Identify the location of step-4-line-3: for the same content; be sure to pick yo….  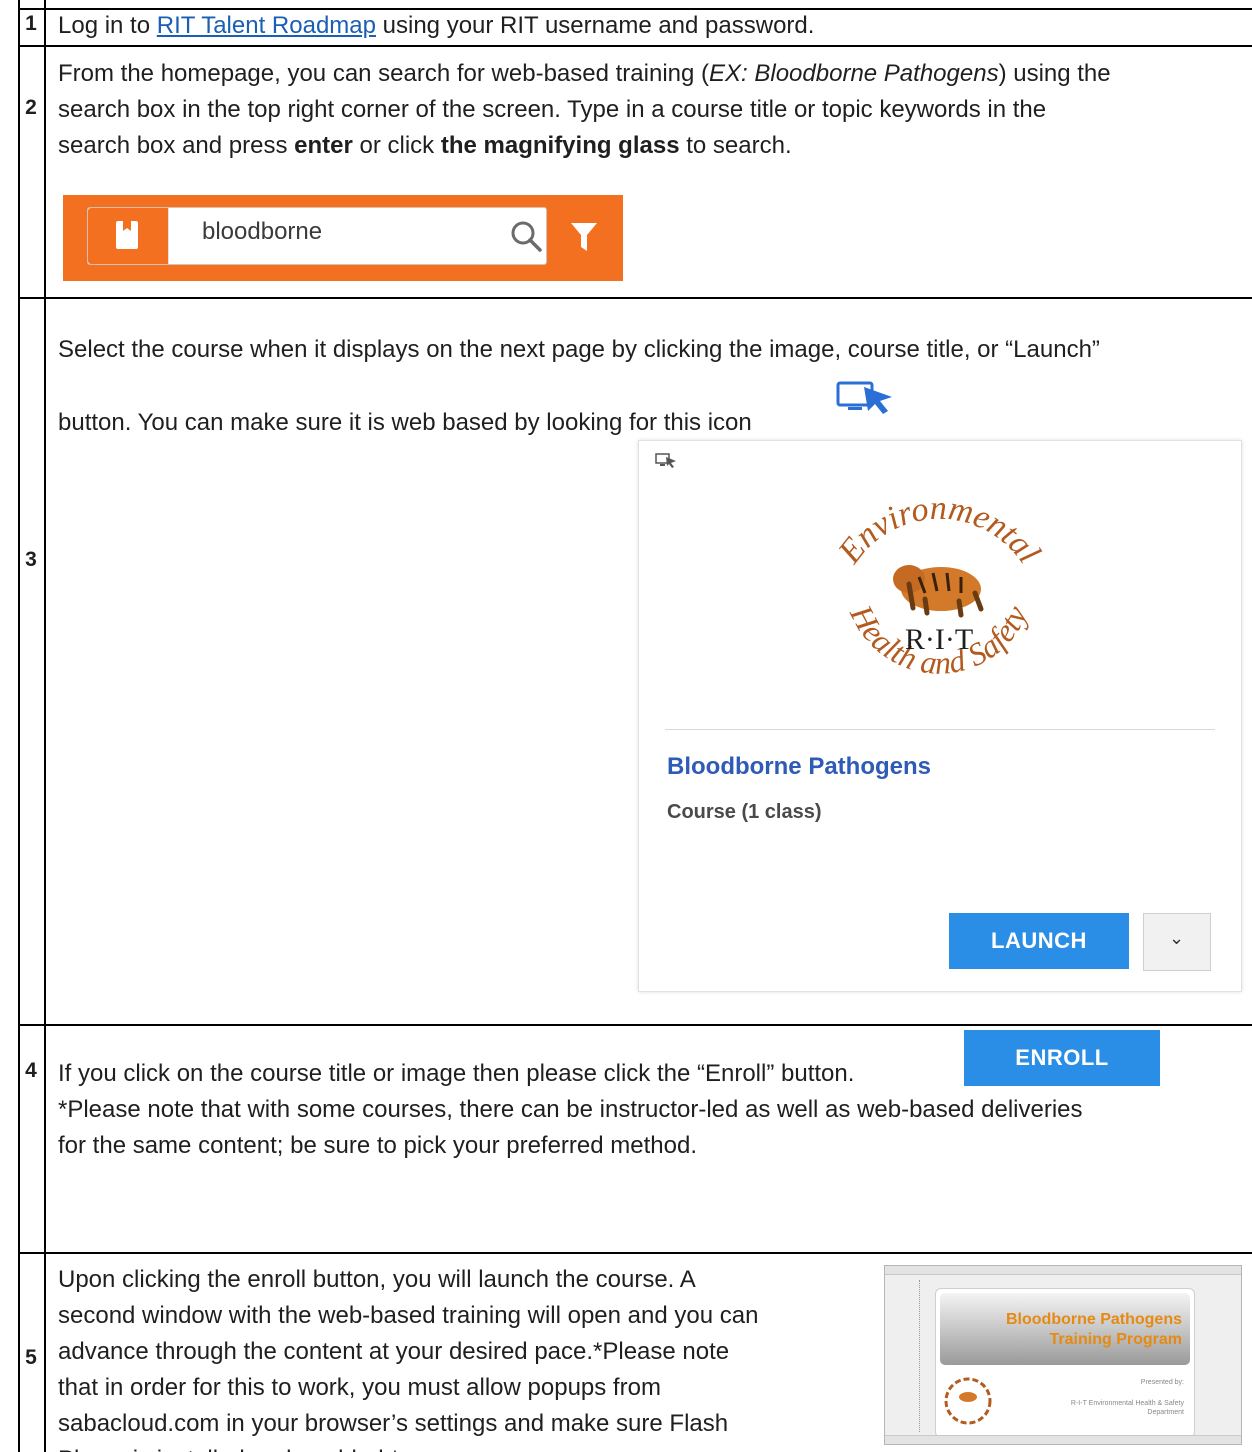
(377, 1145).